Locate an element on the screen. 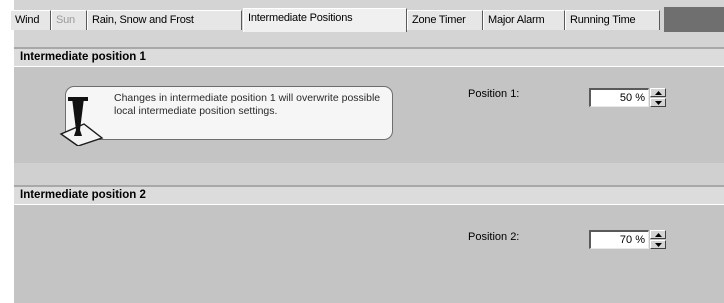 The width and height of the screenshot is (724, 303). tab-zone-timer: Zone Timer is located at coordinates (445, 20).